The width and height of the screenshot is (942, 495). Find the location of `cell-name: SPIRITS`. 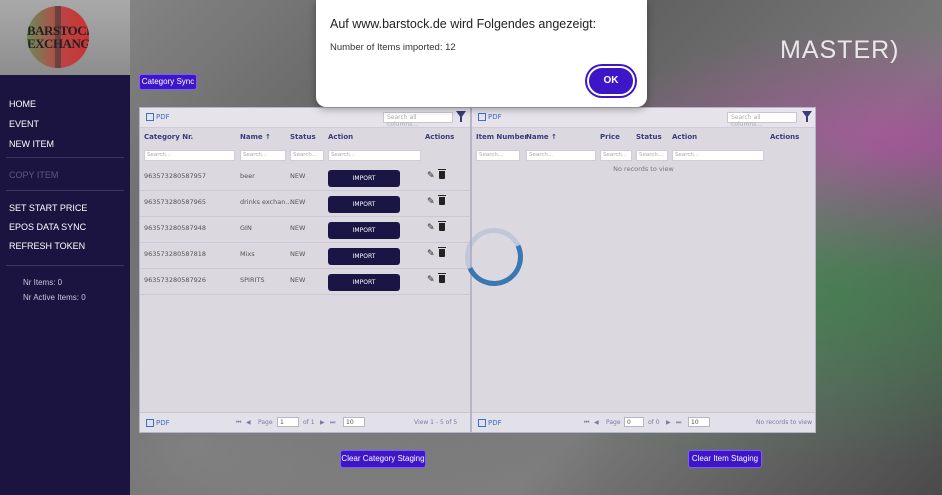

cell-name: SPIRITS is located at coordinates (252, 280).